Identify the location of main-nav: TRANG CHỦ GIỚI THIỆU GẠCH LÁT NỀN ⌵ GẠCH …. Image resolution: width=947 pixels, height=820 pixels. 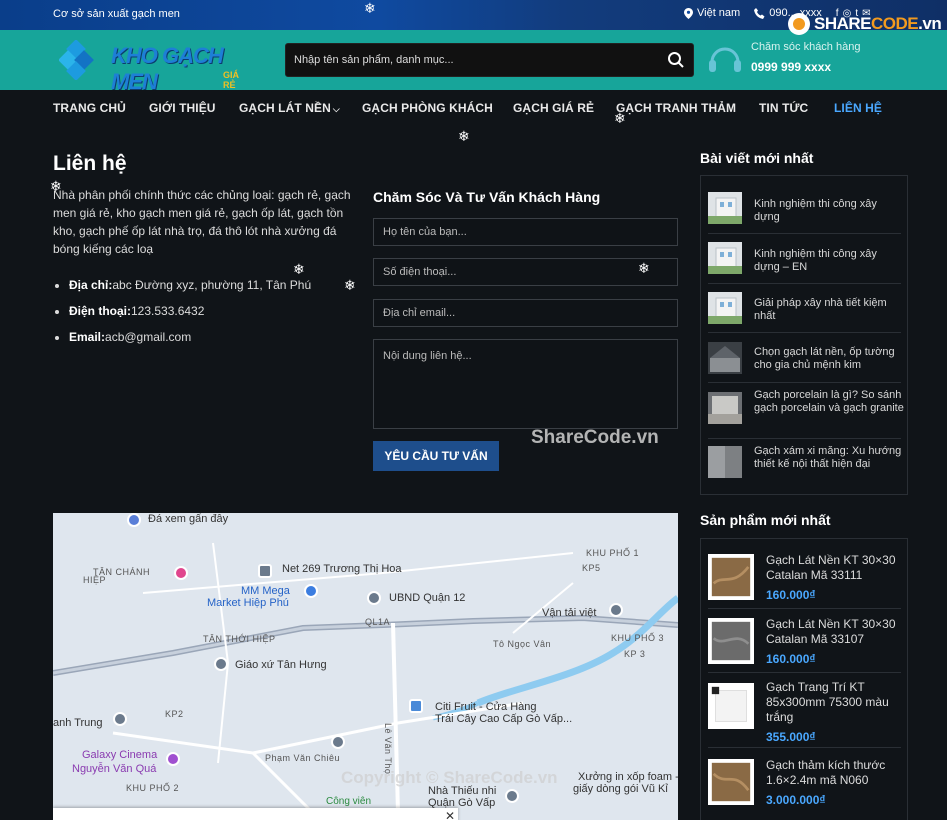
(473, 110).